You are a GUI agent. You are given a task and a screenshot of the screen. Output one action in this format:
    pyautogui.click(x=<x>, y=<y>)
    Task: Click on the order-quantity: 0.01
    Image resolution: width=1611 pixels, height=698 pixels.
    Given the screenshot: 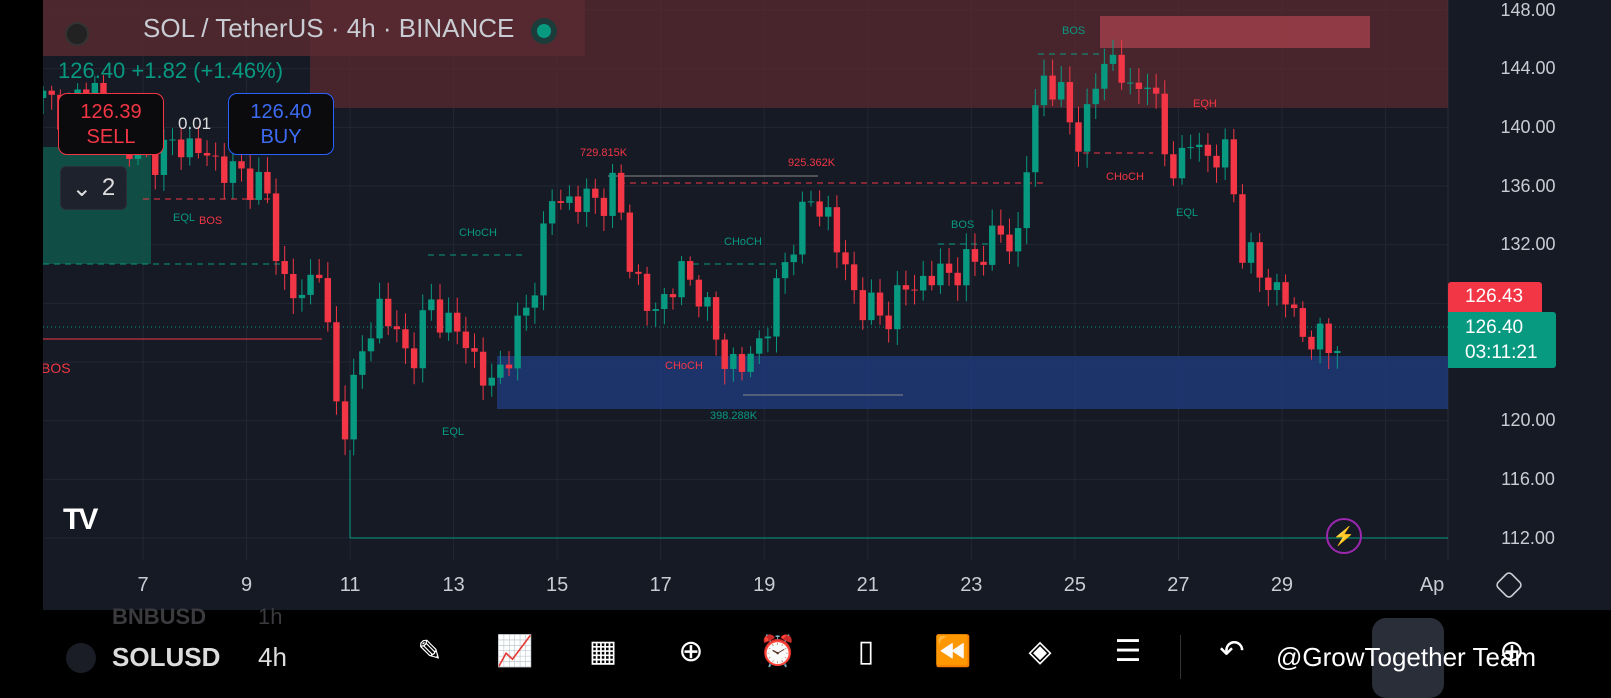 What is the action you would take?
    pyautogui.click(x=194, y=124)
    